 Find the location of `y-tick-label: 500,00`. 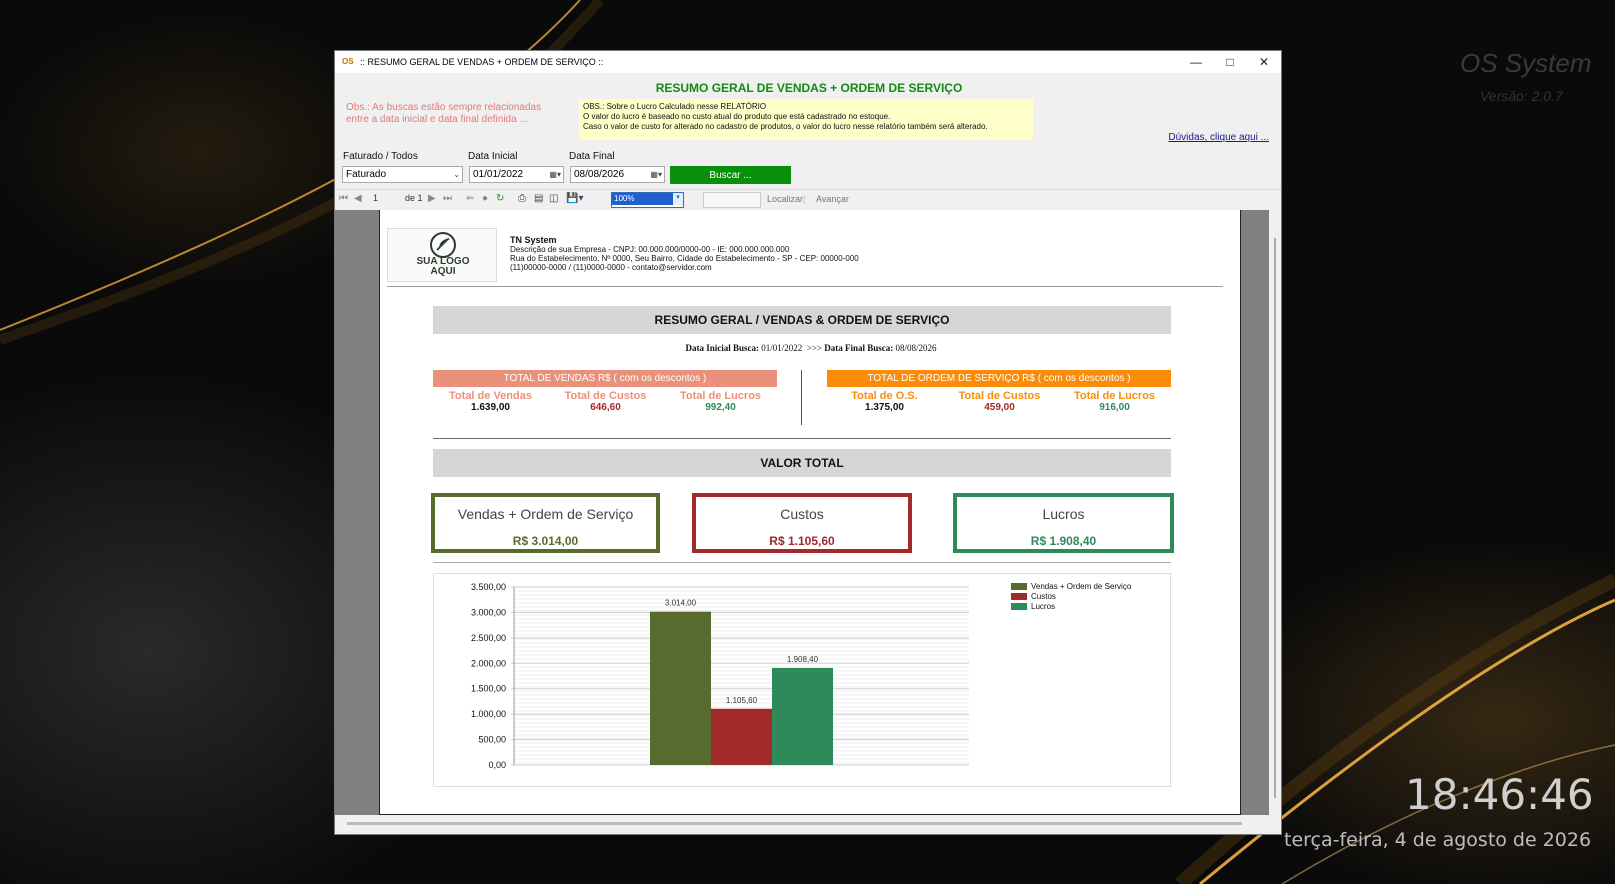

y-tick-label: 500,00 is located at coordinates (492, 740).